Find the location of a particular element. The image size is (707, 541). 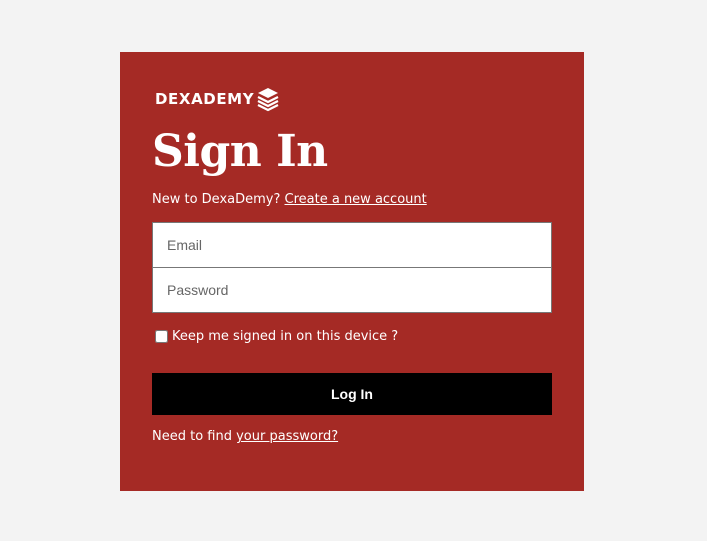

create-account-link: Create a new account is located at coordinates (356, 199).